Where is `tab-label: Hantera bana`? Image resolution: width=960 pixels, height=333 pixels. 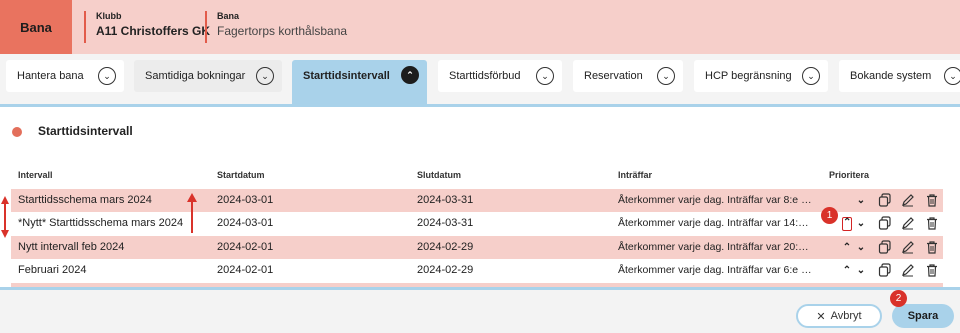
tab-label: Hantera bana is located at coordinates (50, 76).